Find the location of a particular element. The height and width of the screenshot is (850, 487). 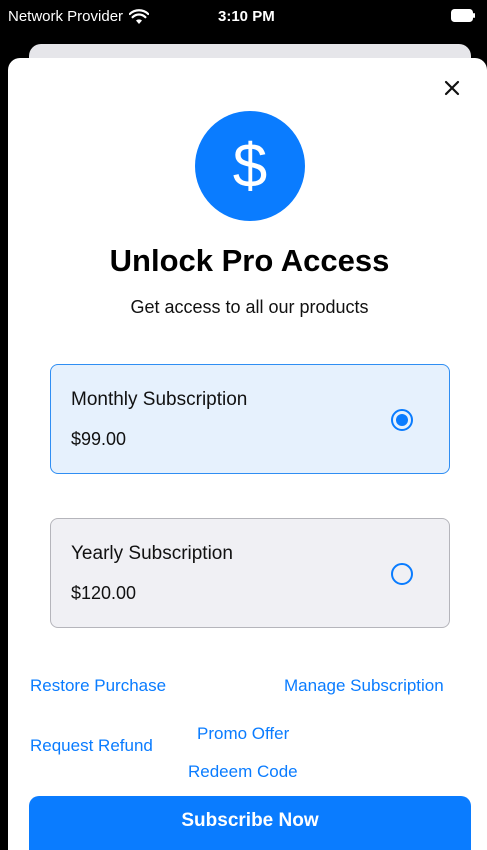

plan-name: Yearly Subscription is located at coordinates (152, 553).